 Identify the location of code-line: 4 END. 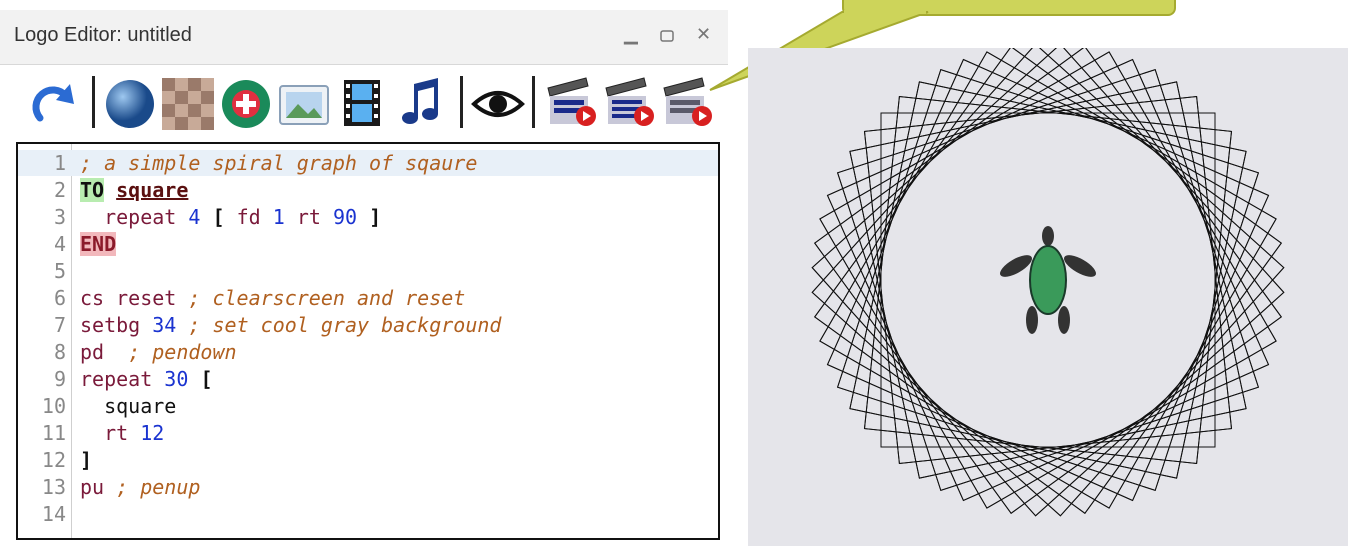
(368, 244).